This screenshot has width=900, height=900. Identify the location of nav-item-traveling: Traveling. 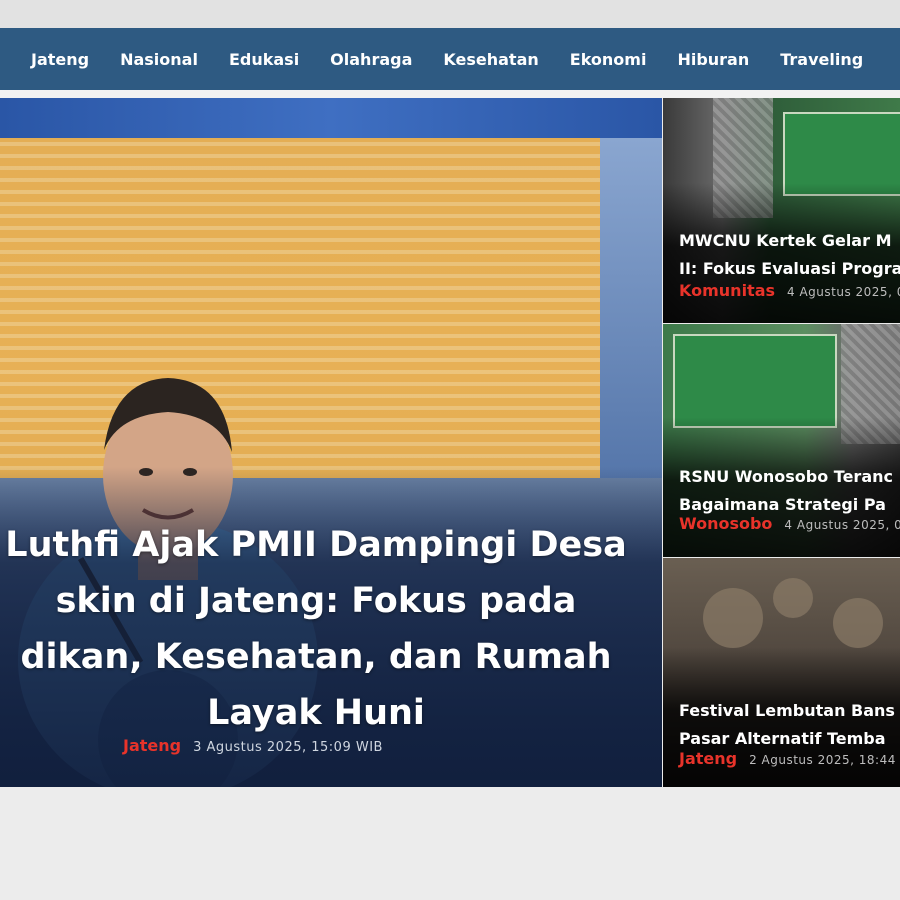
(821, 59).